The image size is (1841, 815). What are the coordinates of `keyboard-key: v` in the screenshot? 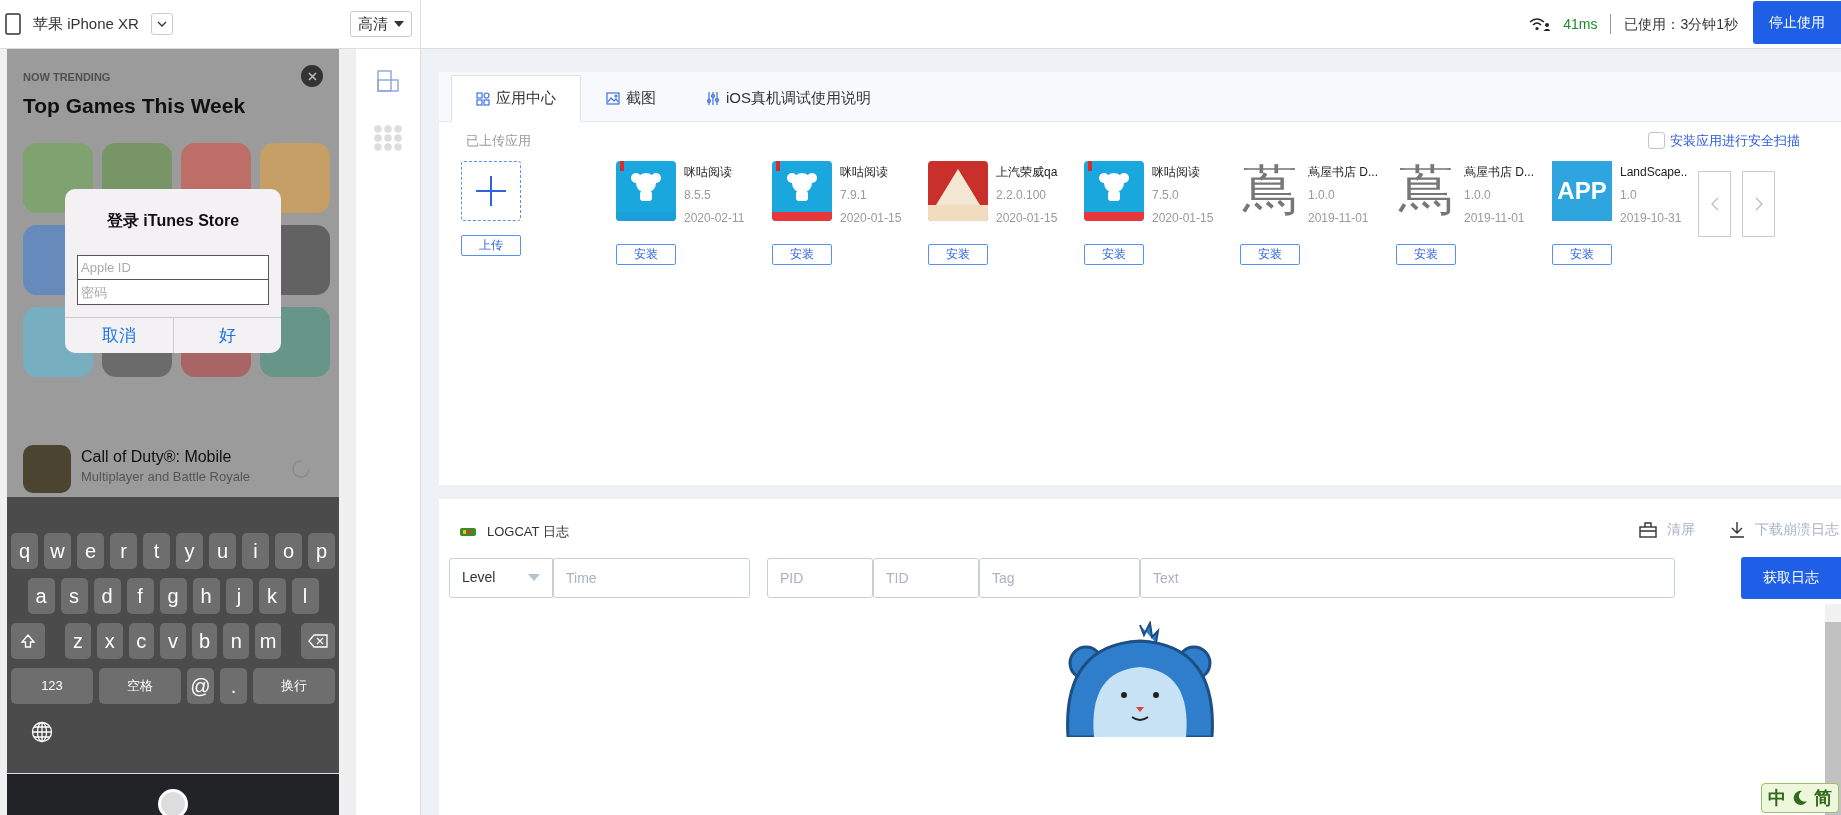 It's located at (173, 641).